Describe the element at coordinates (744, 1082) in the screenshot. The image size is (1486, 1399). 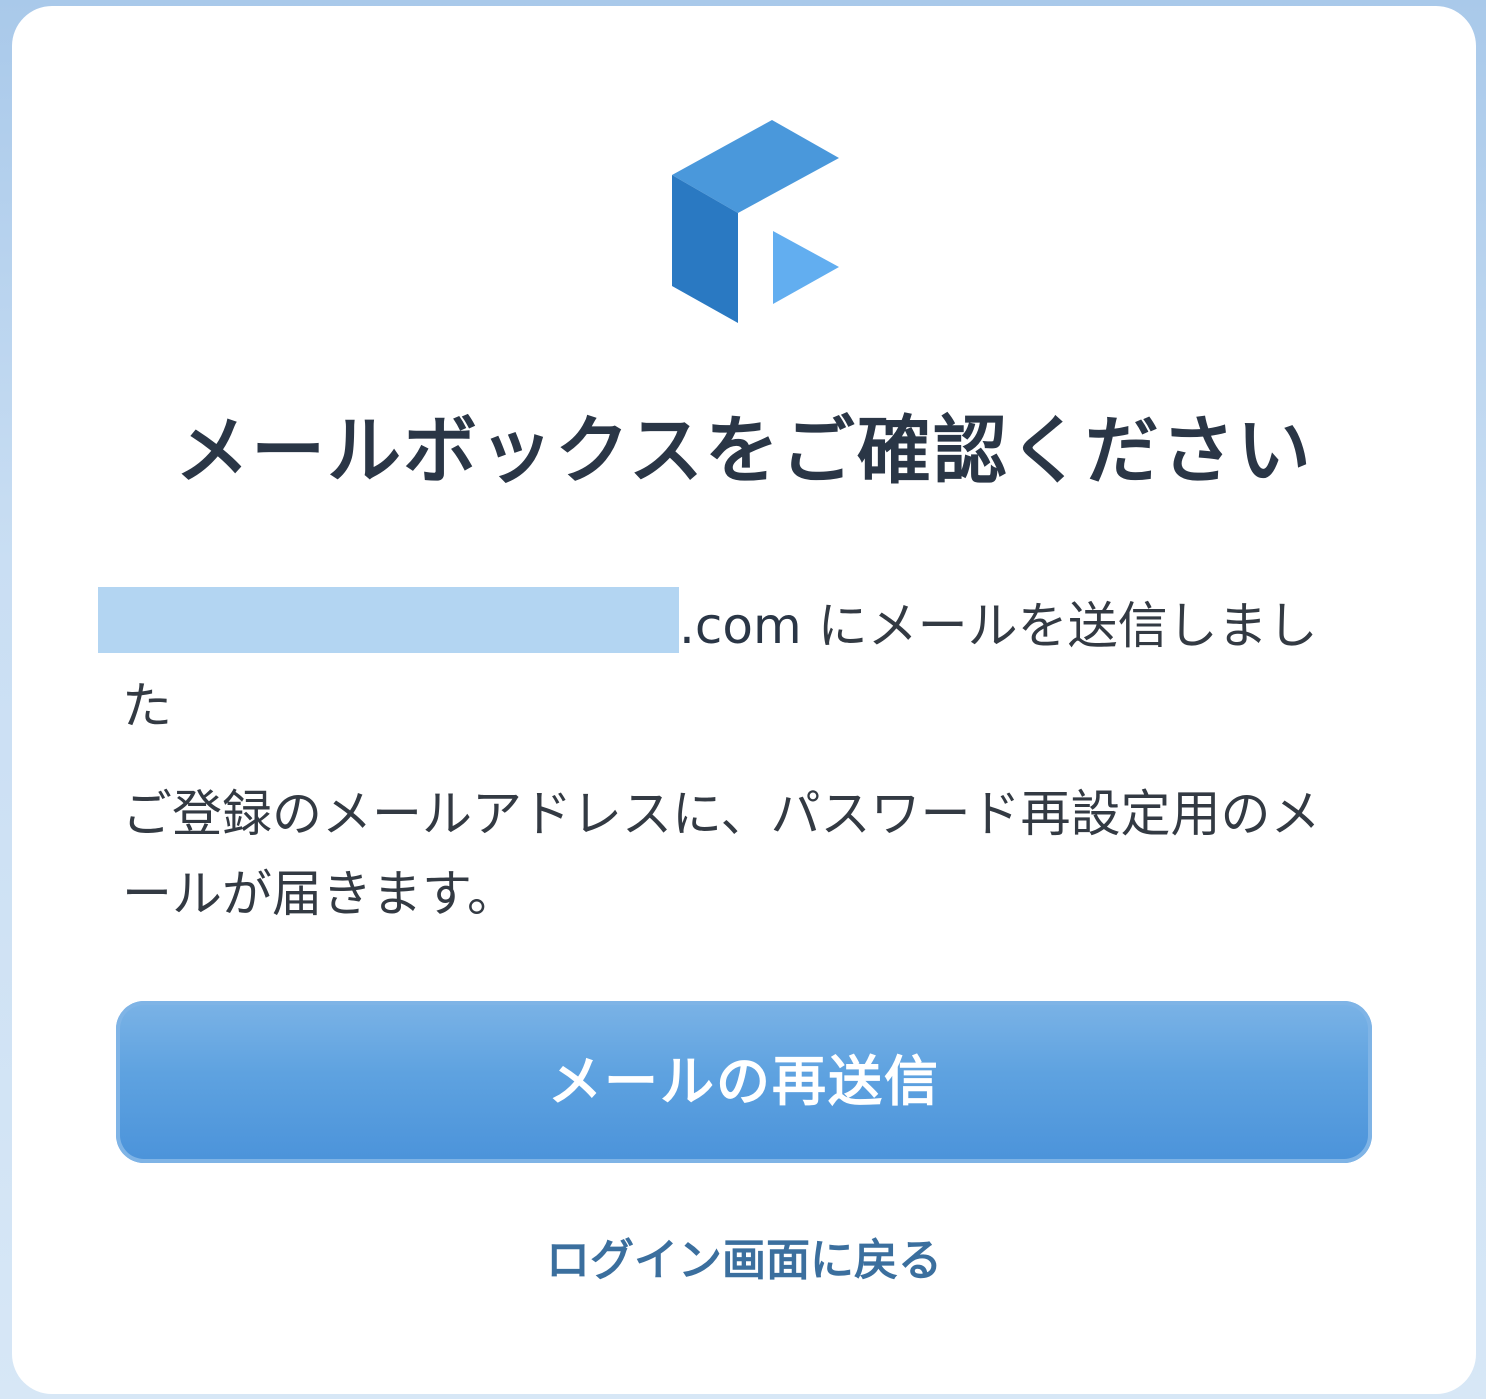
I see `resend-email-button: メールの再送信` at that location.